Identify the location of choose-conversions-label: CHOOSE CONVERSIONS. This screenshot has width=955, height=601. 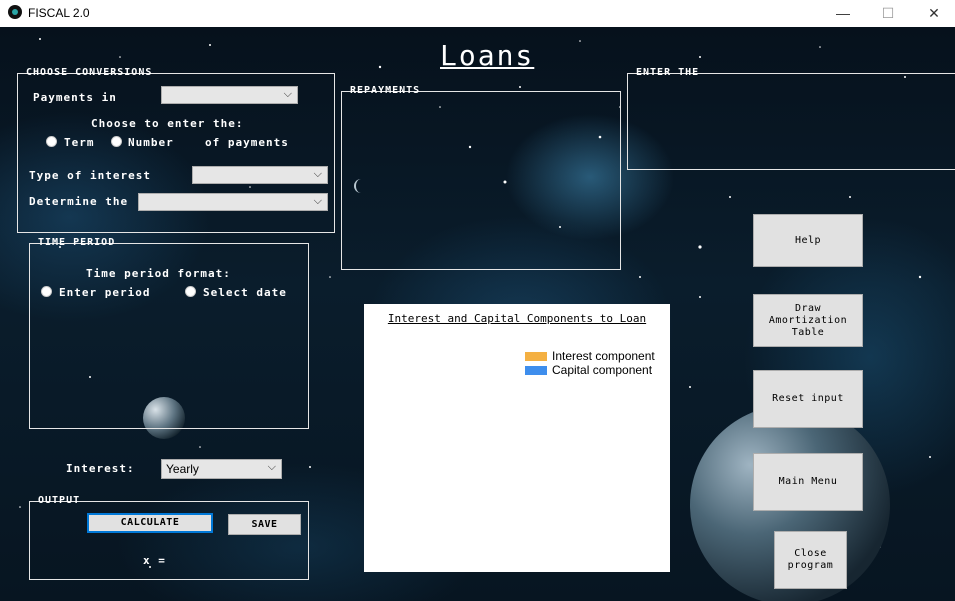
(89, 72).